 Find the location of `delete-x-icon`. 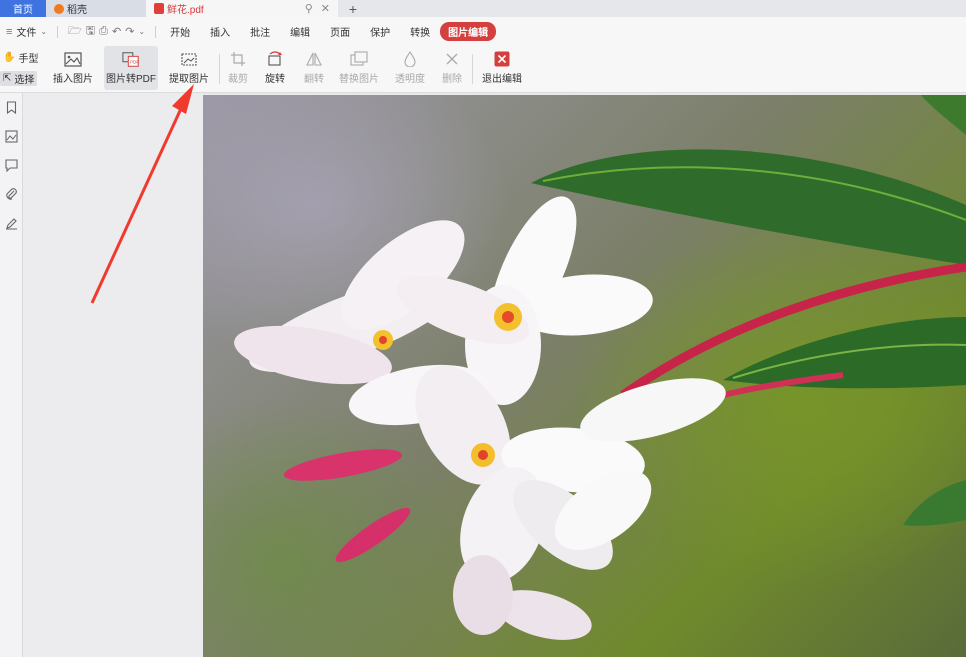

delete-x-icon is located at coordinates (452, 59).